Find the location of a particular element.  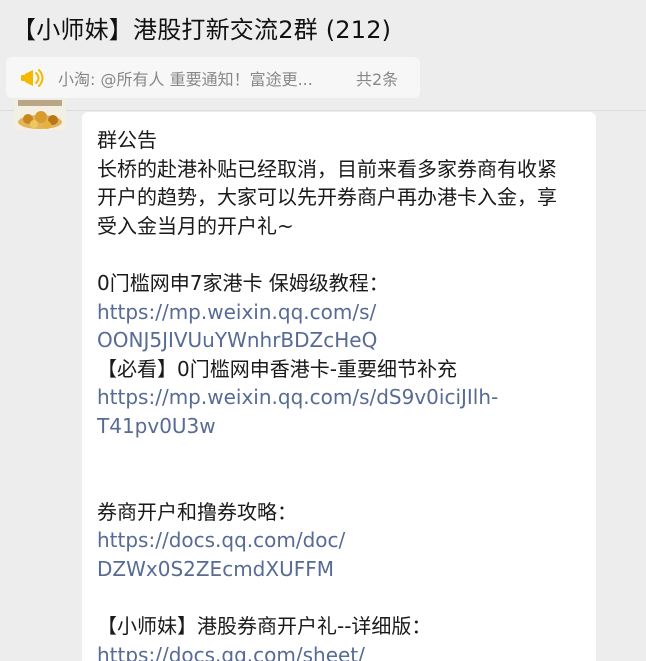

tutorial-link: OONJ5JIVUuYWnhrBDZcHeQ is located at coordinates (339, 340).